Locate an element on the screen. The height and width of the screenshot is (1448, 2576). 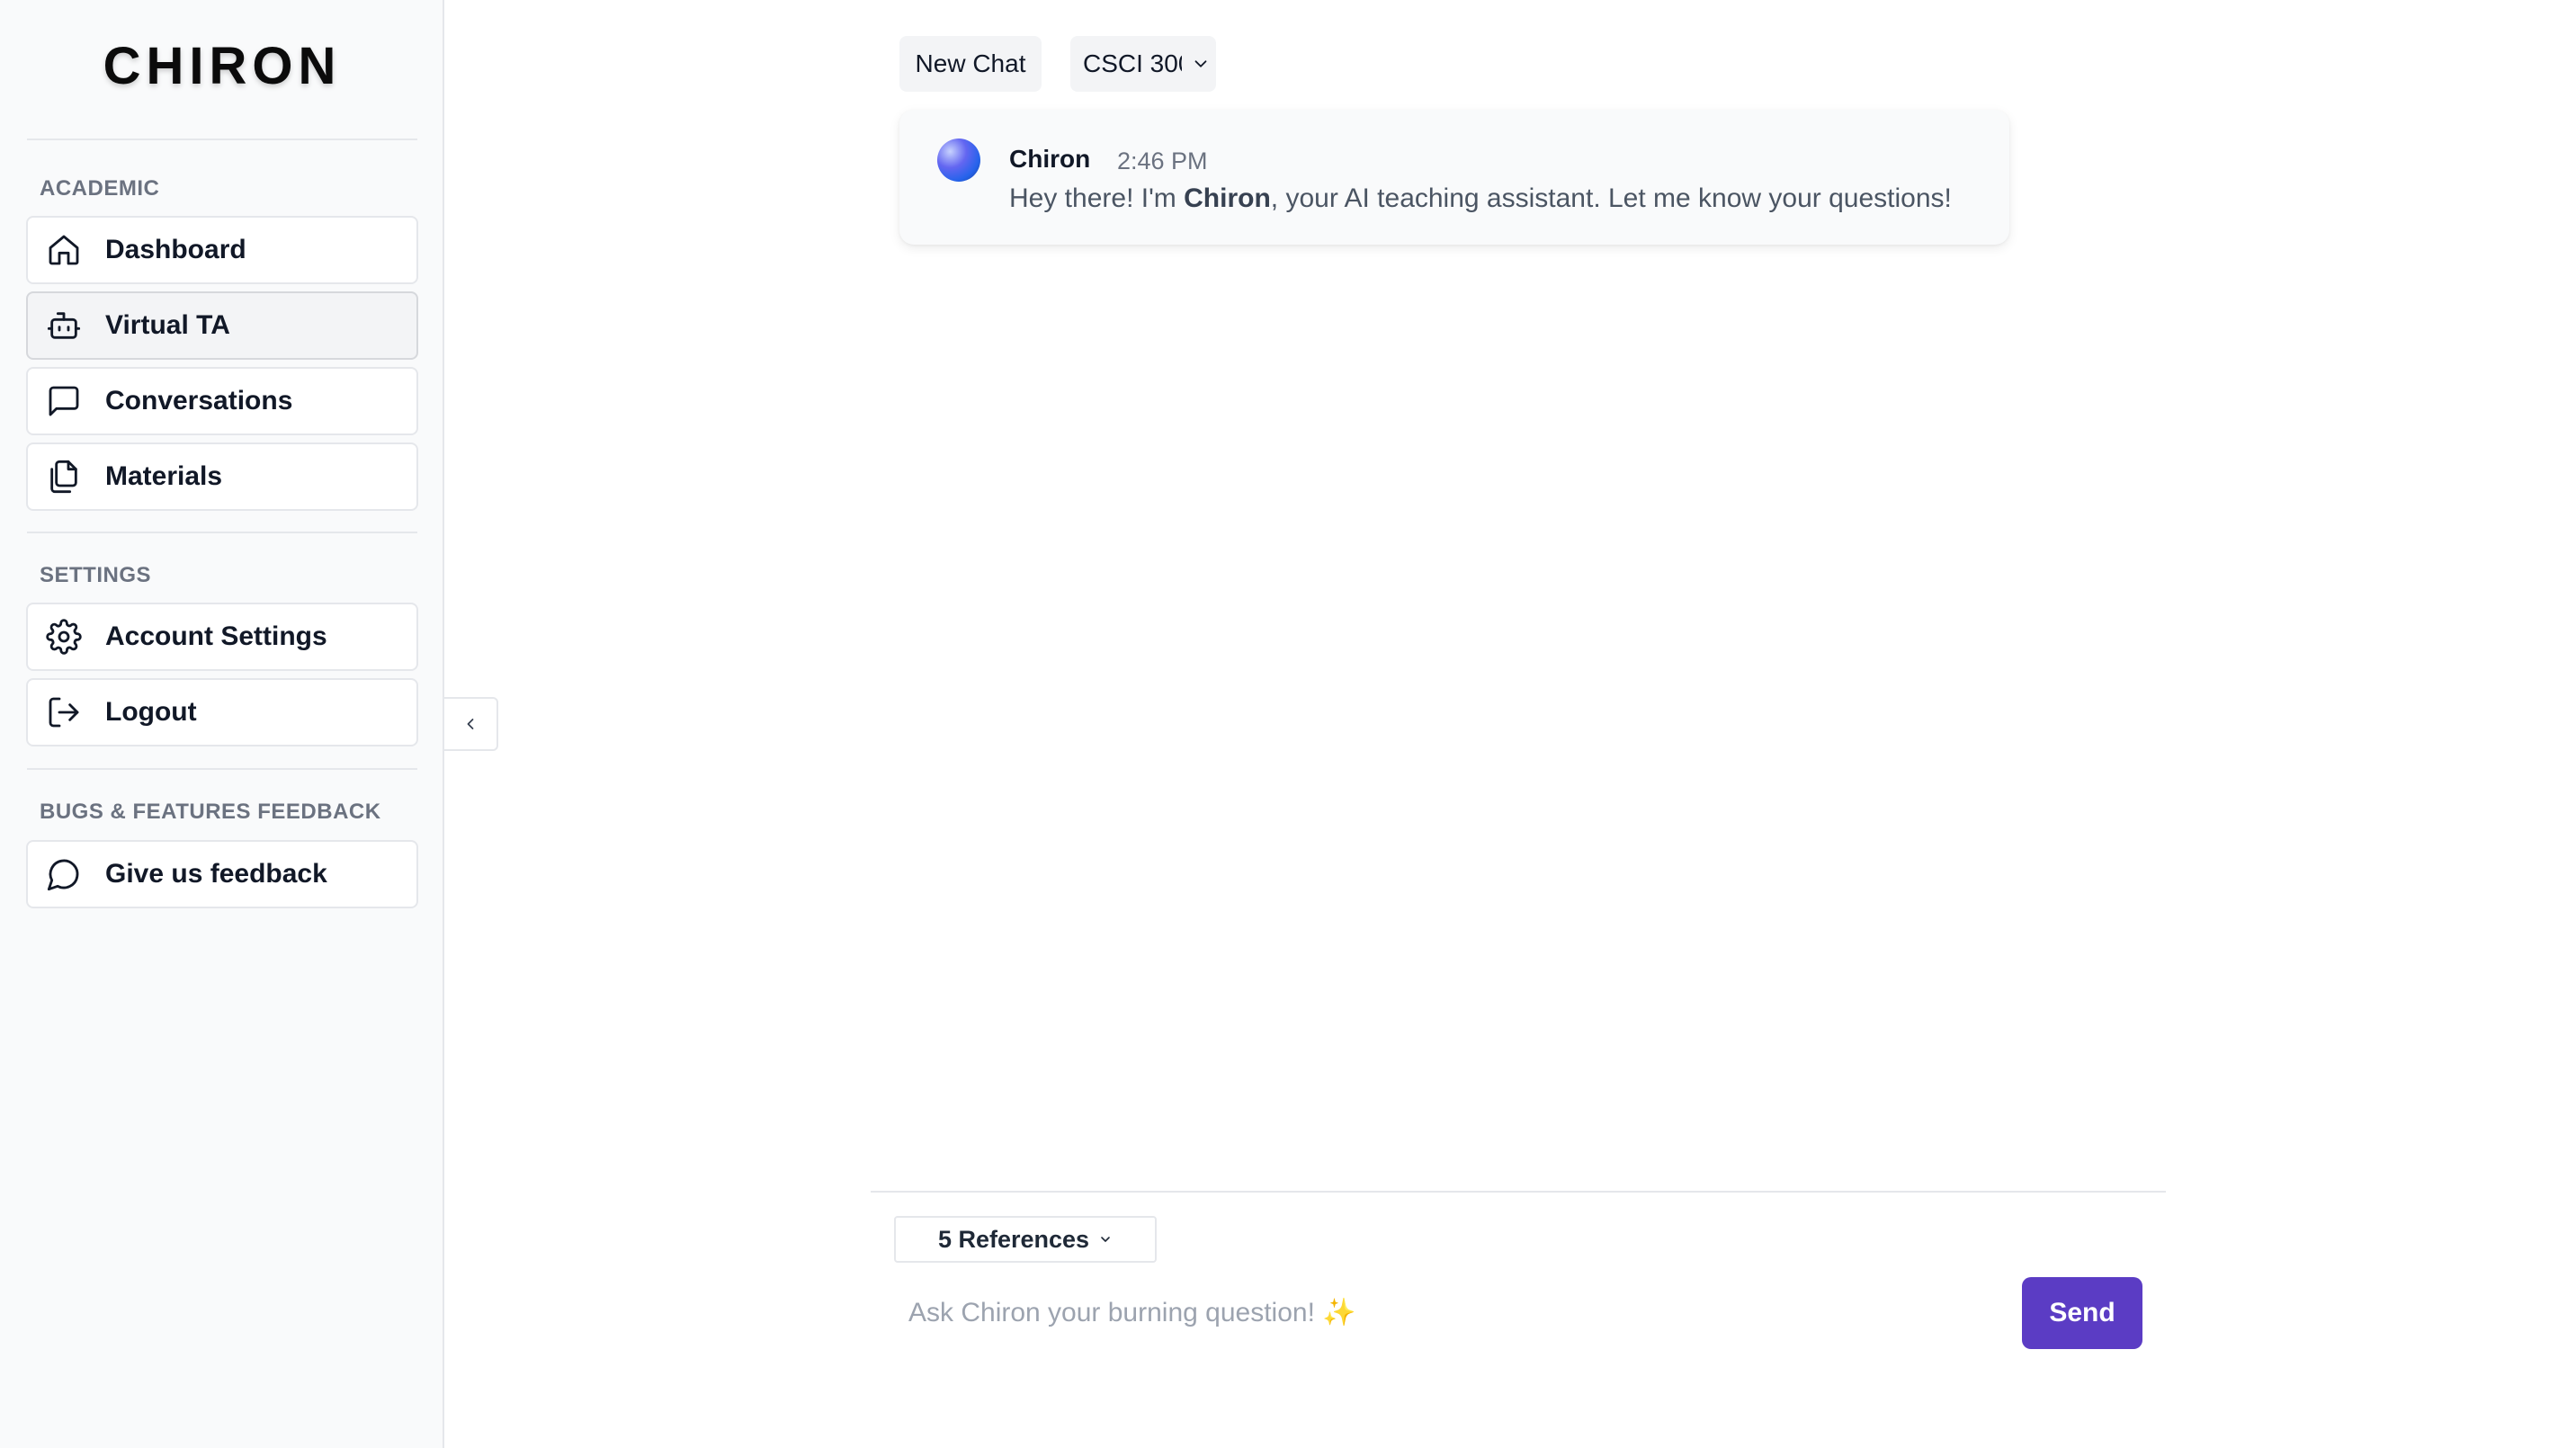
avatar is located at coordinates (959, 160).